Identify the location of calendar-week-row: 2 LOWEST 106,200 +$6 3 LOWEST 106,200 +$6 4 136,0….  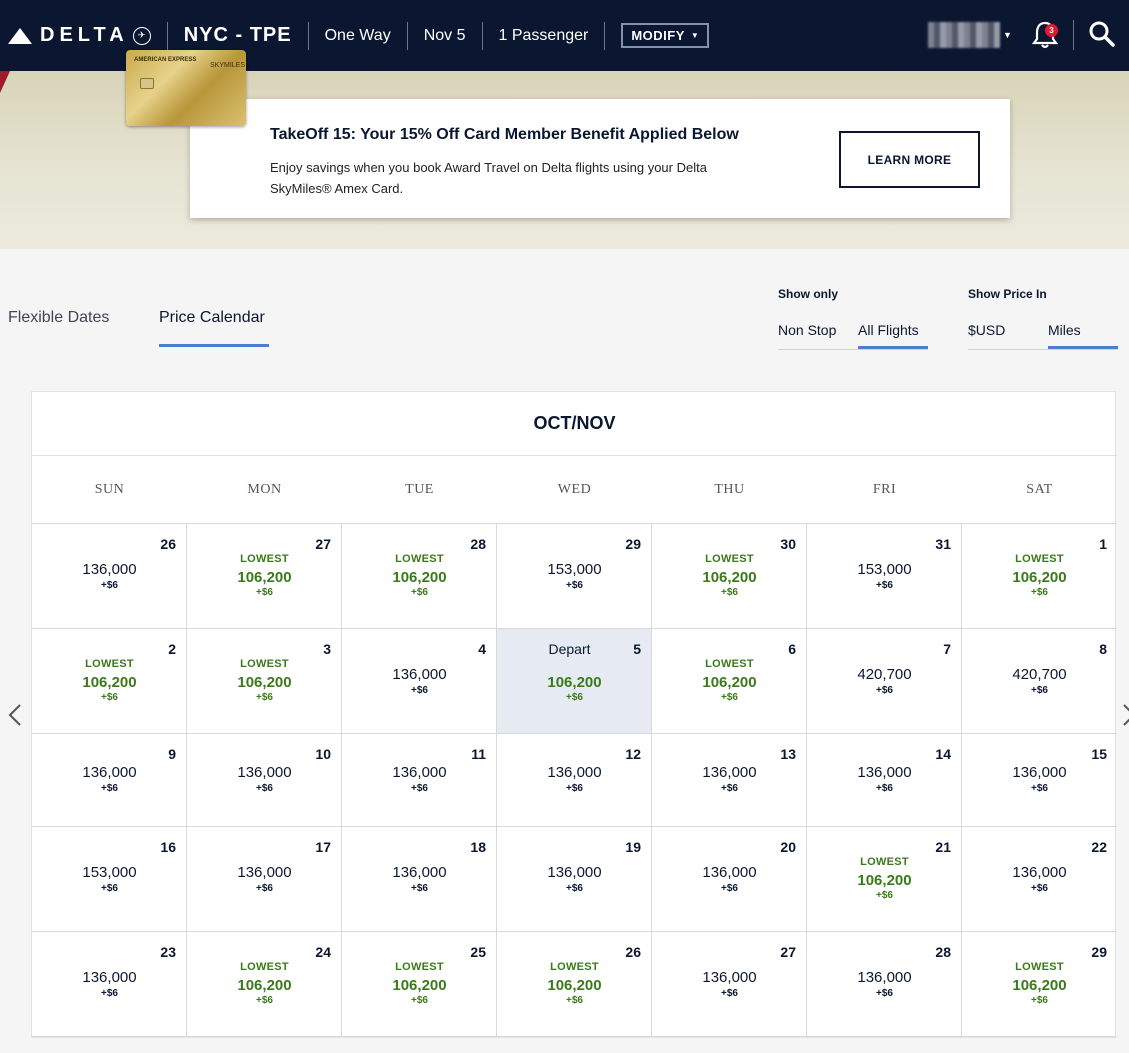
(574, 681).